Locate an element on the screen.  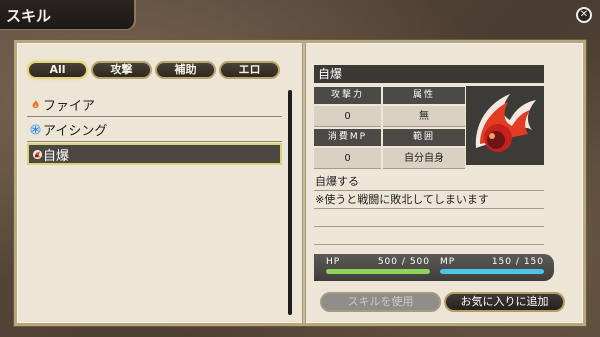
tab-ero: エロ is located at coordinates (249, 70).